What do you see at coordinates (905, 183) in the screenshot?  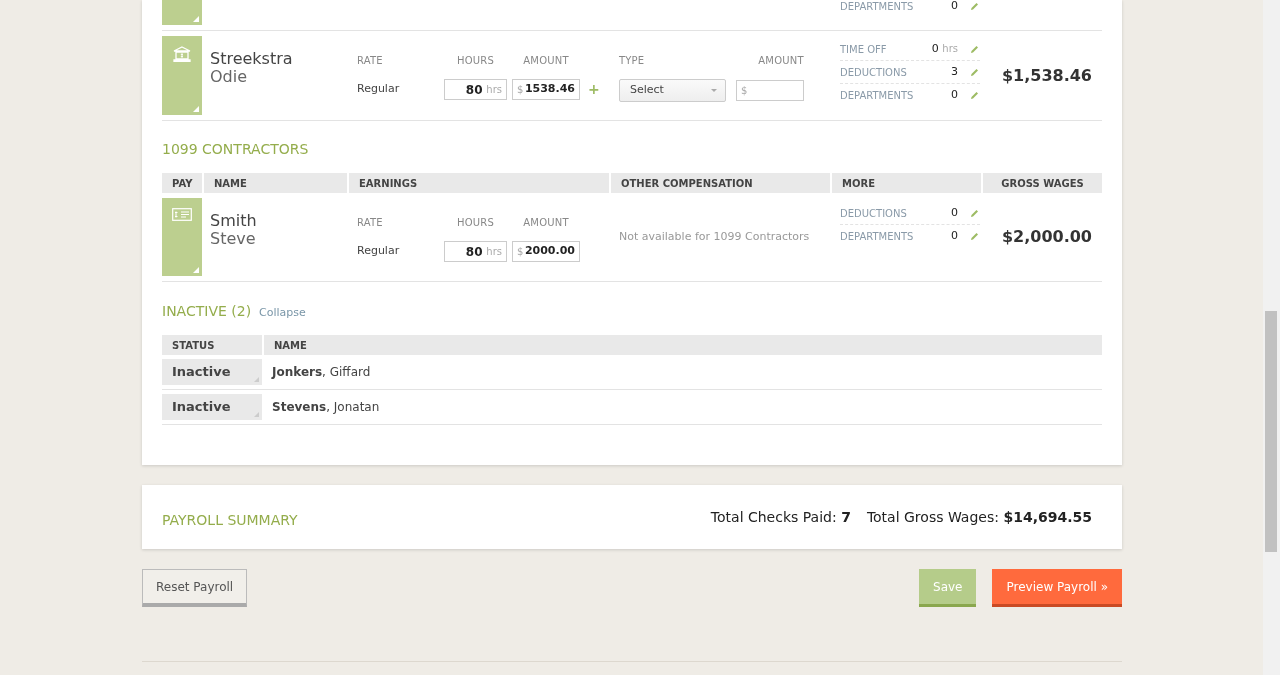 I see `column-header: MORE` at bounding box center [905, 183].